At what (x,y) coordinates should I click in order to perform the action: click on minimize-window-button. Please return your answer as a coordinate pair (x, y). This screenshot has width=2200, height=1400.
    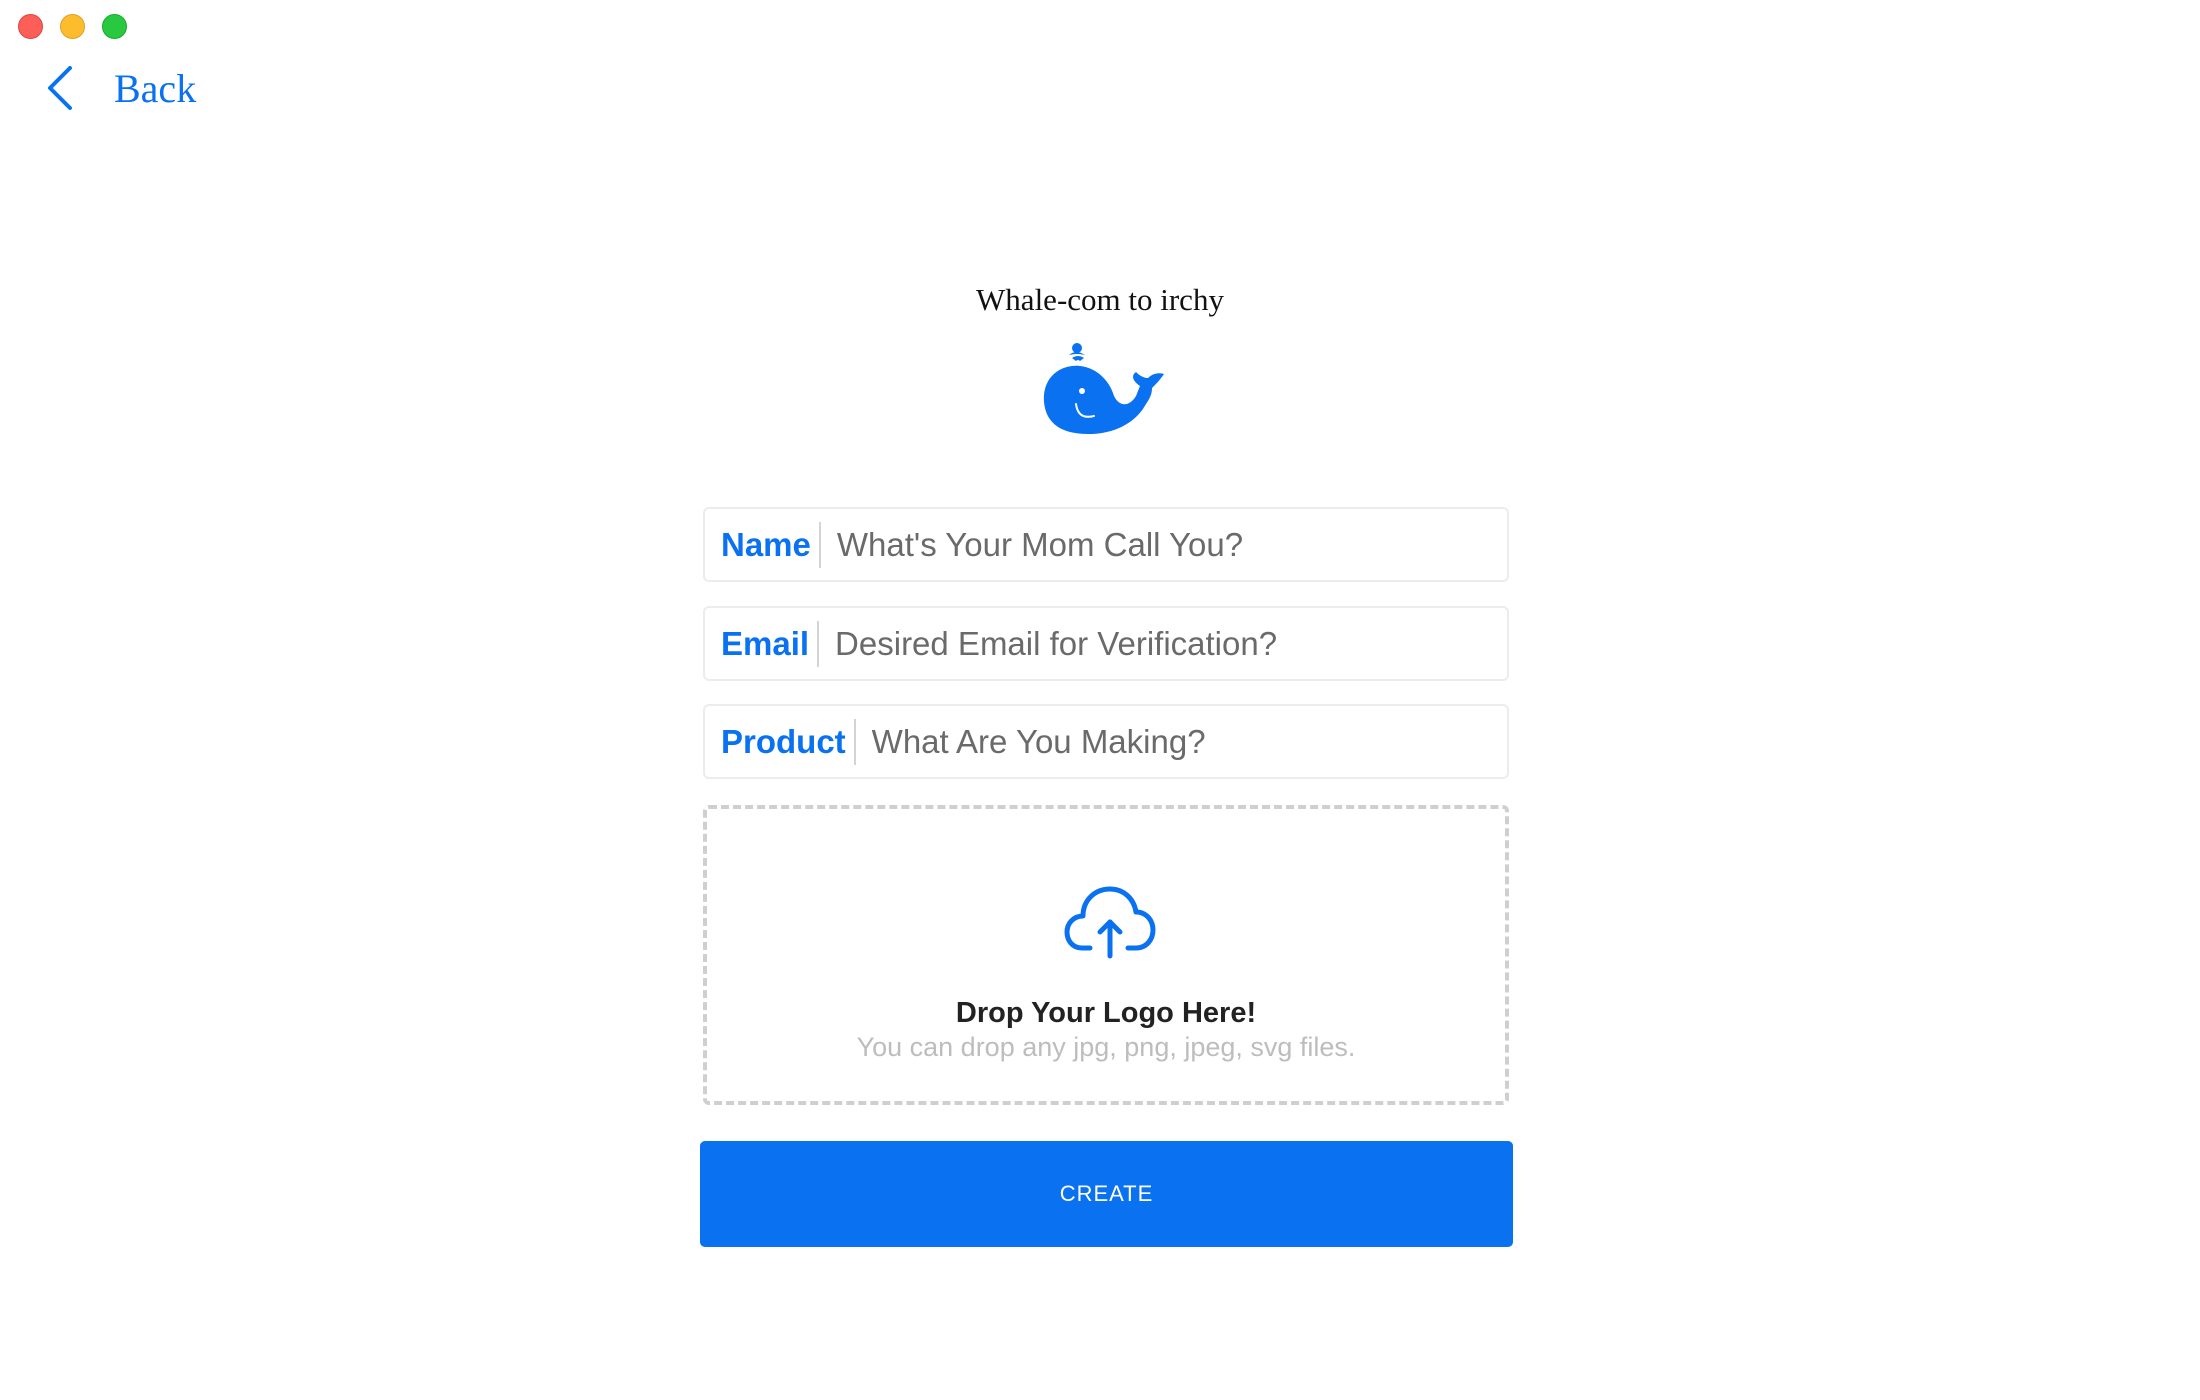
    Looking at the image, I should click on (72, 26).